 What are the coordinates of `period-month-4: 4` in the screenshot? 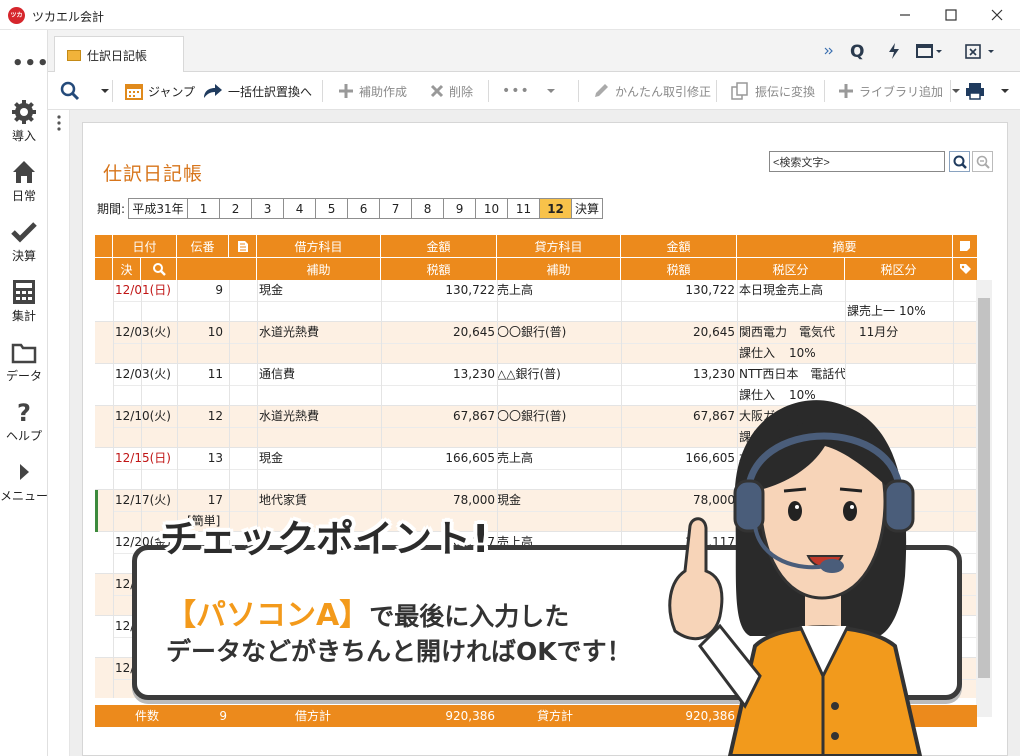 It's located at (300, 208).